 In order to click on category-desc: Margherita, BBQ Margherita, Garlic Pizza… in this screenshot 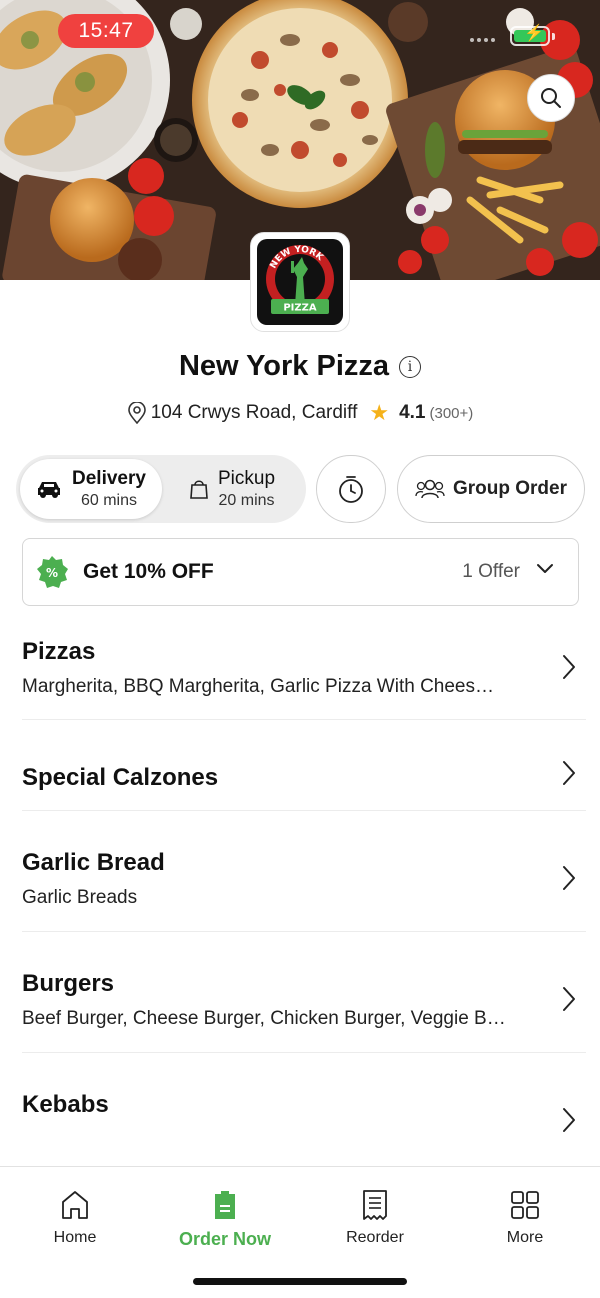, I will do `click(258, 686)`.